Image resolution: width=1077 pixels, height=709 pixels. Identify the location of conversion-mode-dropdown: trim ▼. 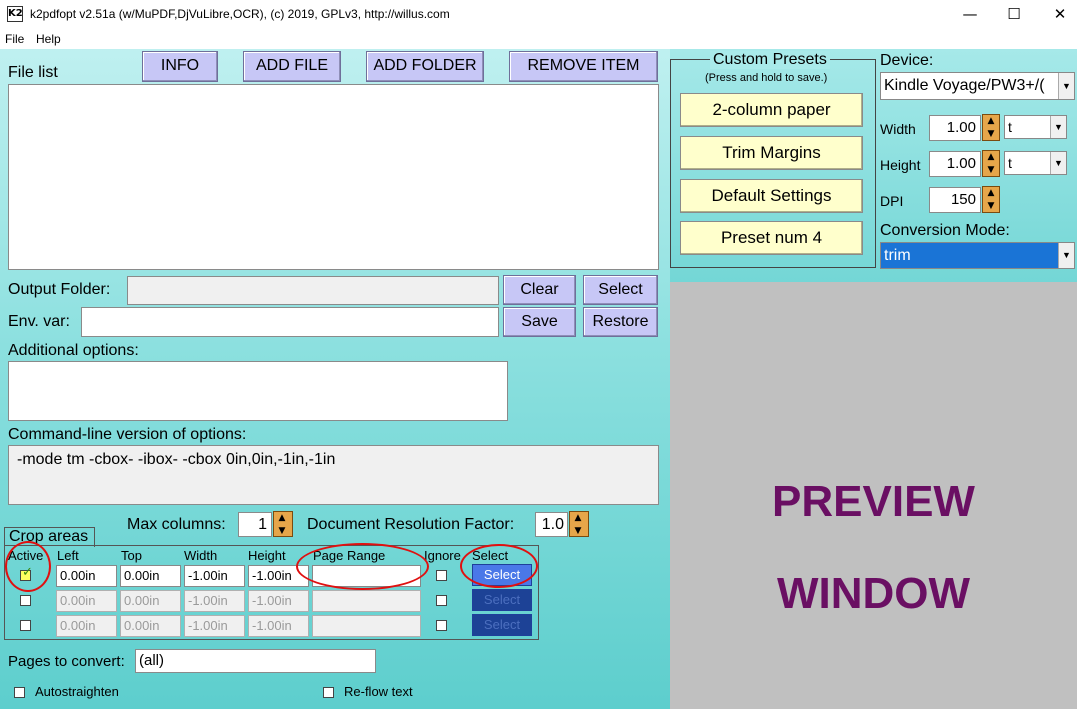
(977, 255).